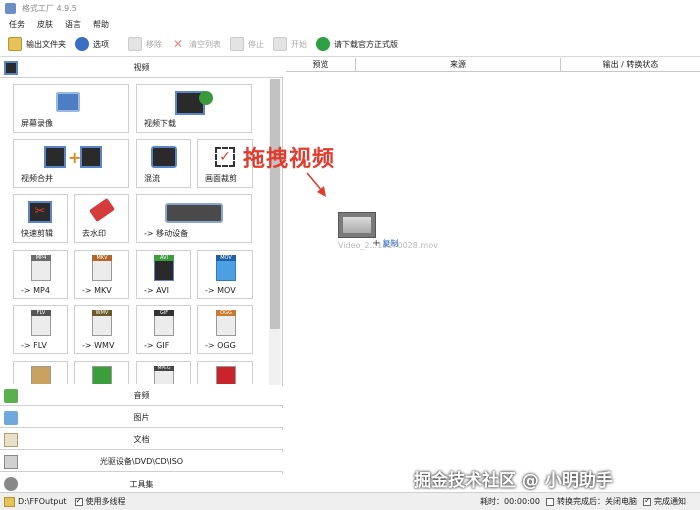 The height and width of the screenshot is (510, 700). Describe the element at coordinates (135, 44) in the screenshot. I see `remove-doc-icon` at that location.